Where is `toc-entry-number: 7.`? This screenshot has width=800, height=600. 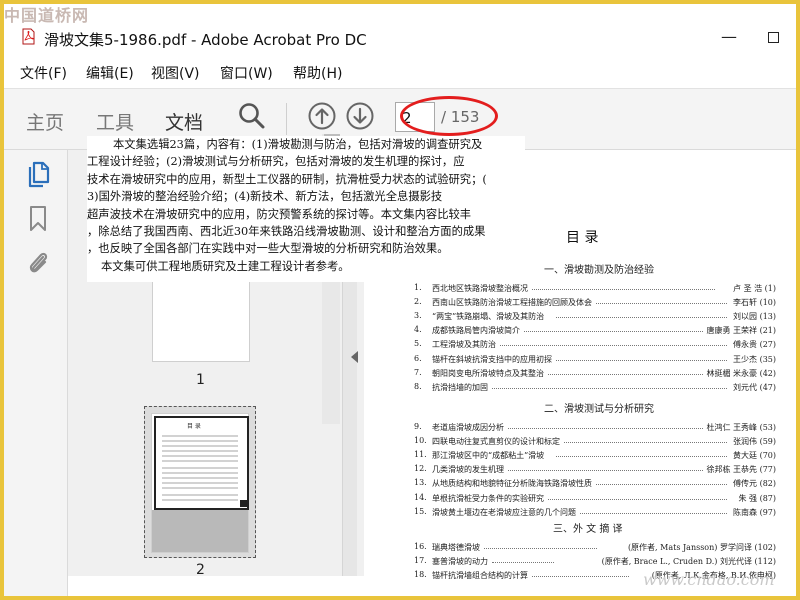
toc-entry-number: 7. is located at coordinates (418, 372).